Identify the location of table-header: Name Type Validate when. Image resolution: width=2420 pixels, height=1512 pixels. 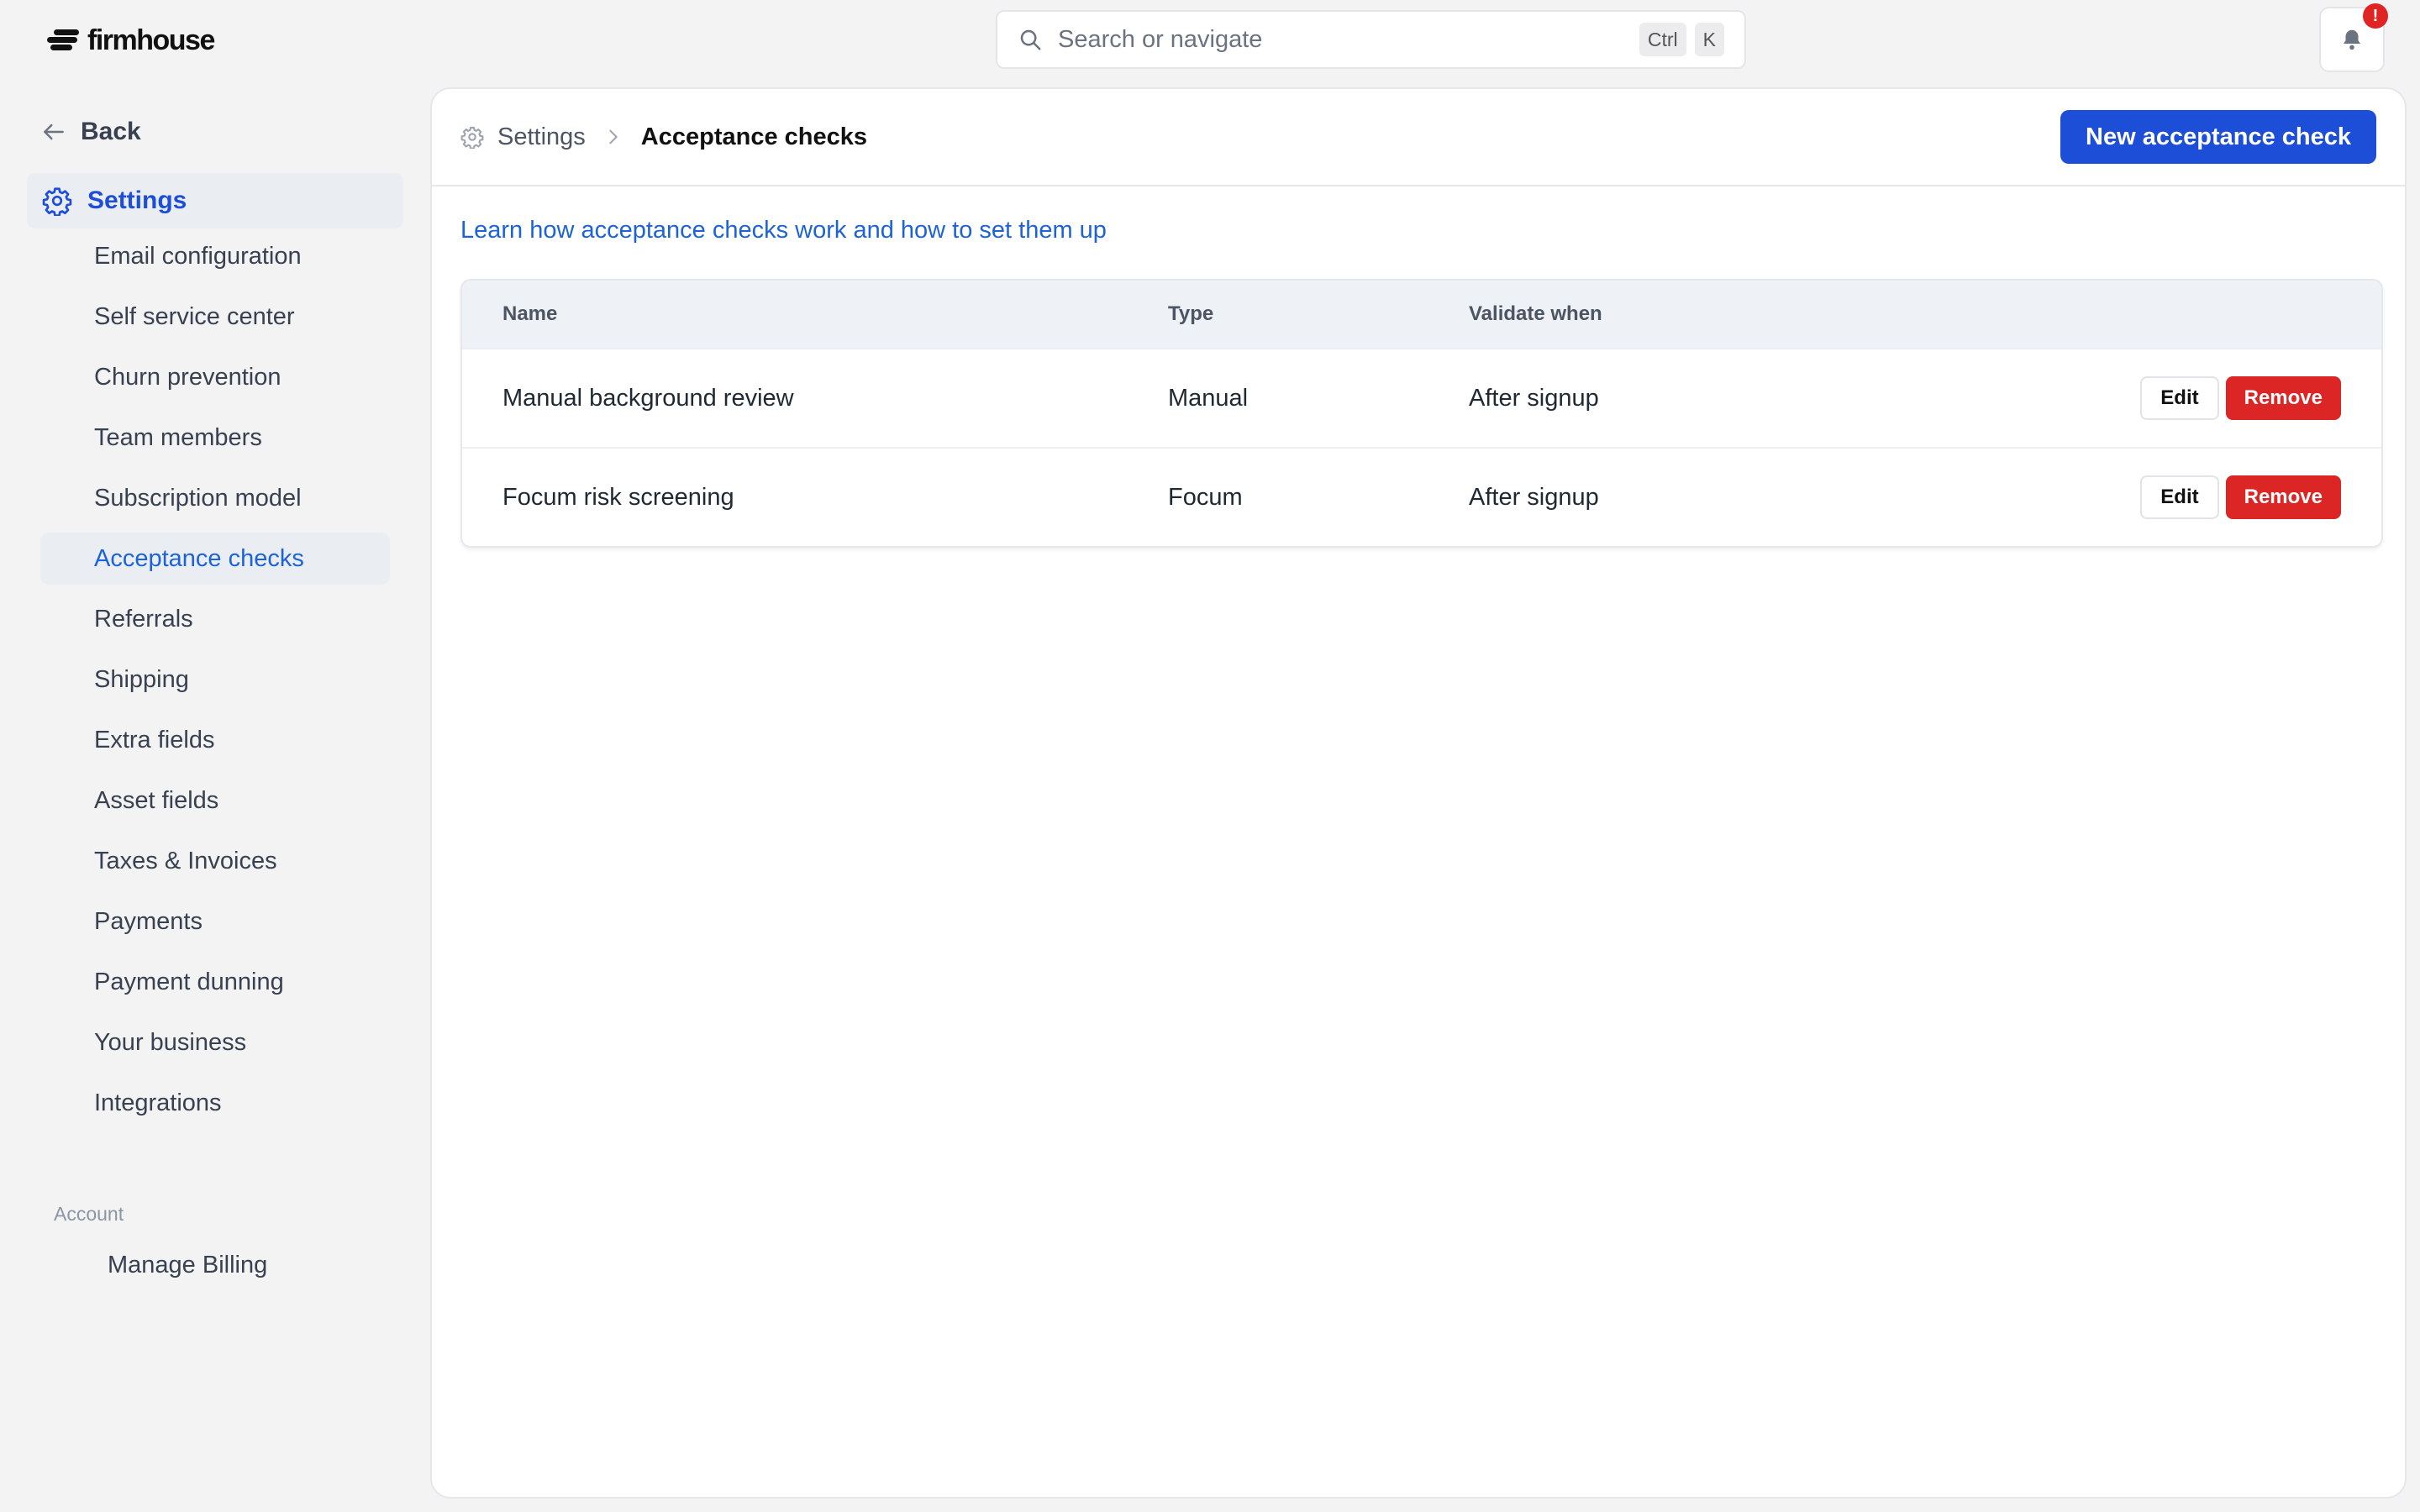
(1421, 314).